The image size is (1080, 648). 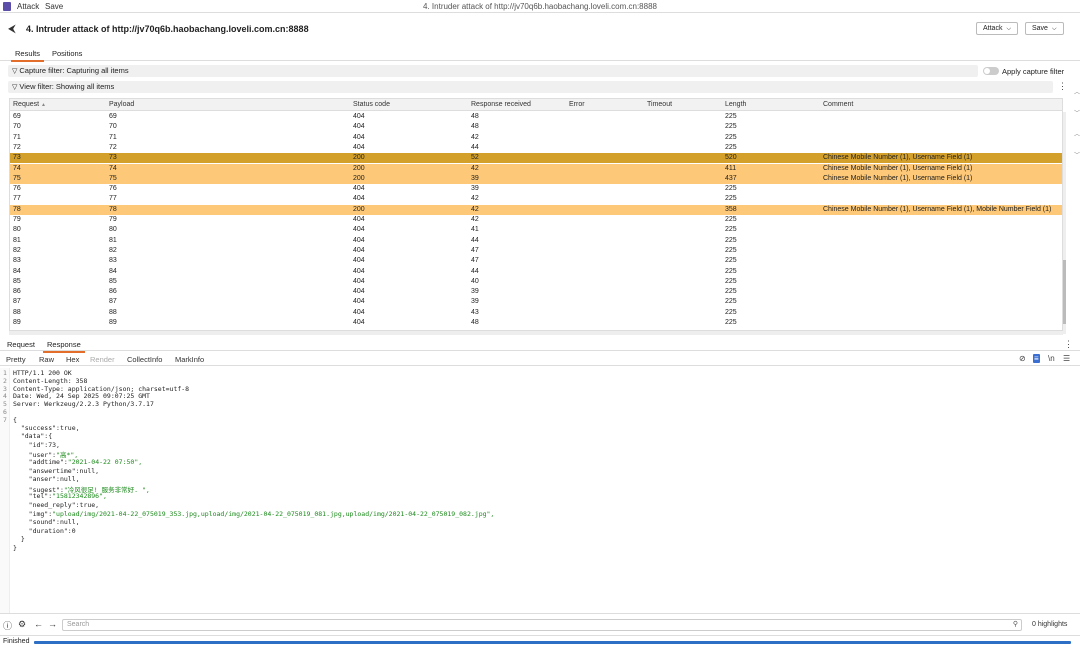 What do you see at coordinates (536, 127) in the screenshot?
I see `table-row: 70 70 404 48 225` at bounding box center [536, 127].